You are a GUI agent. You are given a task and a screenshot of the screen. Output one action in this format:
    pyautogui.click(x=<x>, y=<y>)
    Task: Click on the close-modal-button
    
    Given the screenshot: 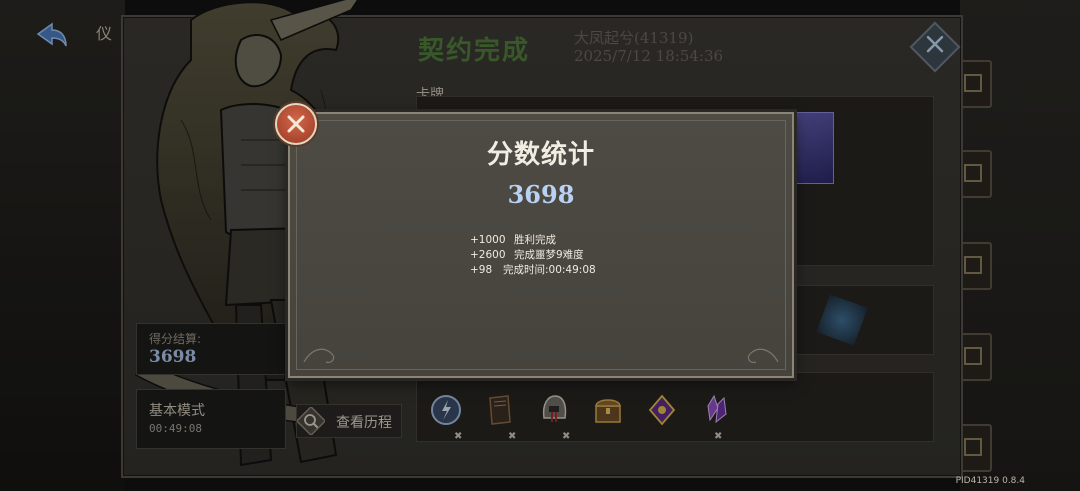 What is the action you would take?
    pyautogui.click(x=296, y=124)
    